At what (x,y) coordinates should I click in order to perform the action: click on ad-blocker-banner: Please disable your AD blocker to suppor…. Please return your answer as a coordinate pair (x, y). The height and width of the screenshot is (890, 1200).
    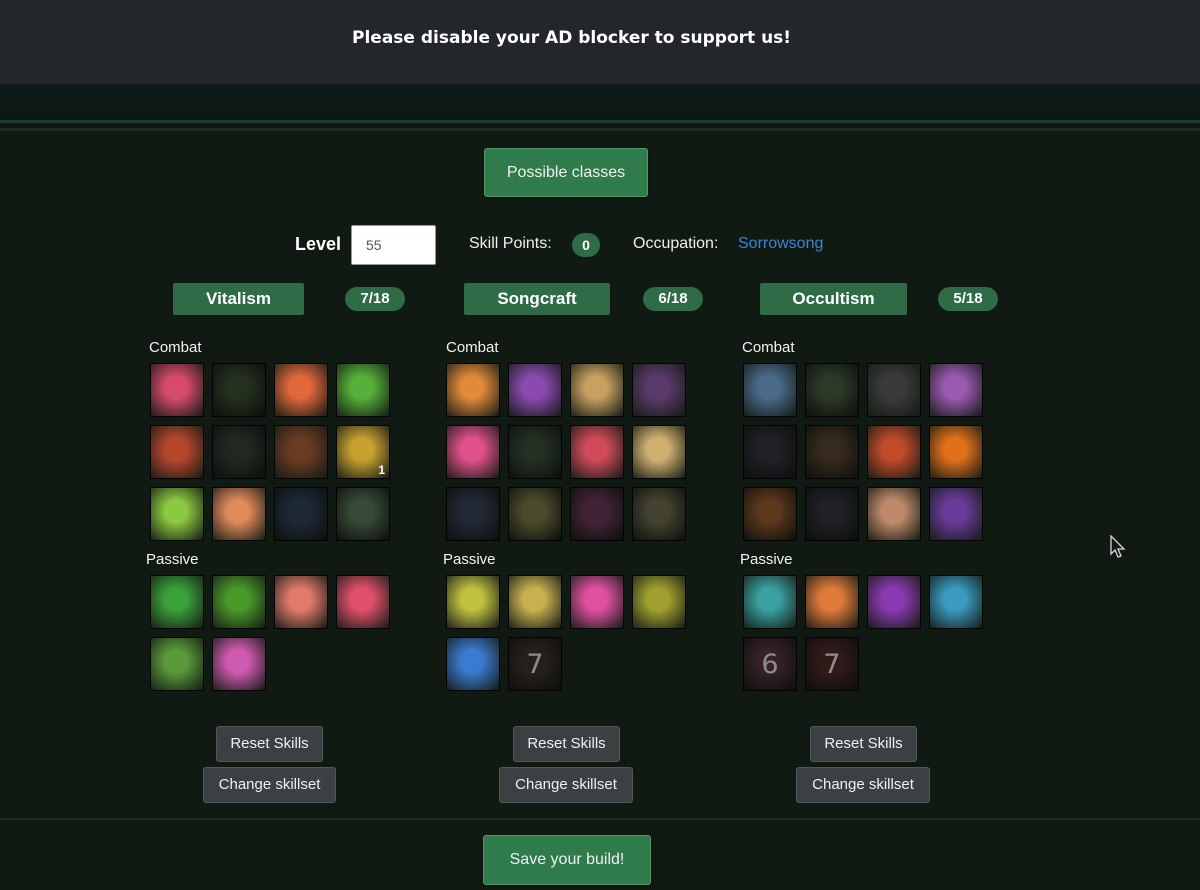
    Looking at the image, I should click on (600, 42).